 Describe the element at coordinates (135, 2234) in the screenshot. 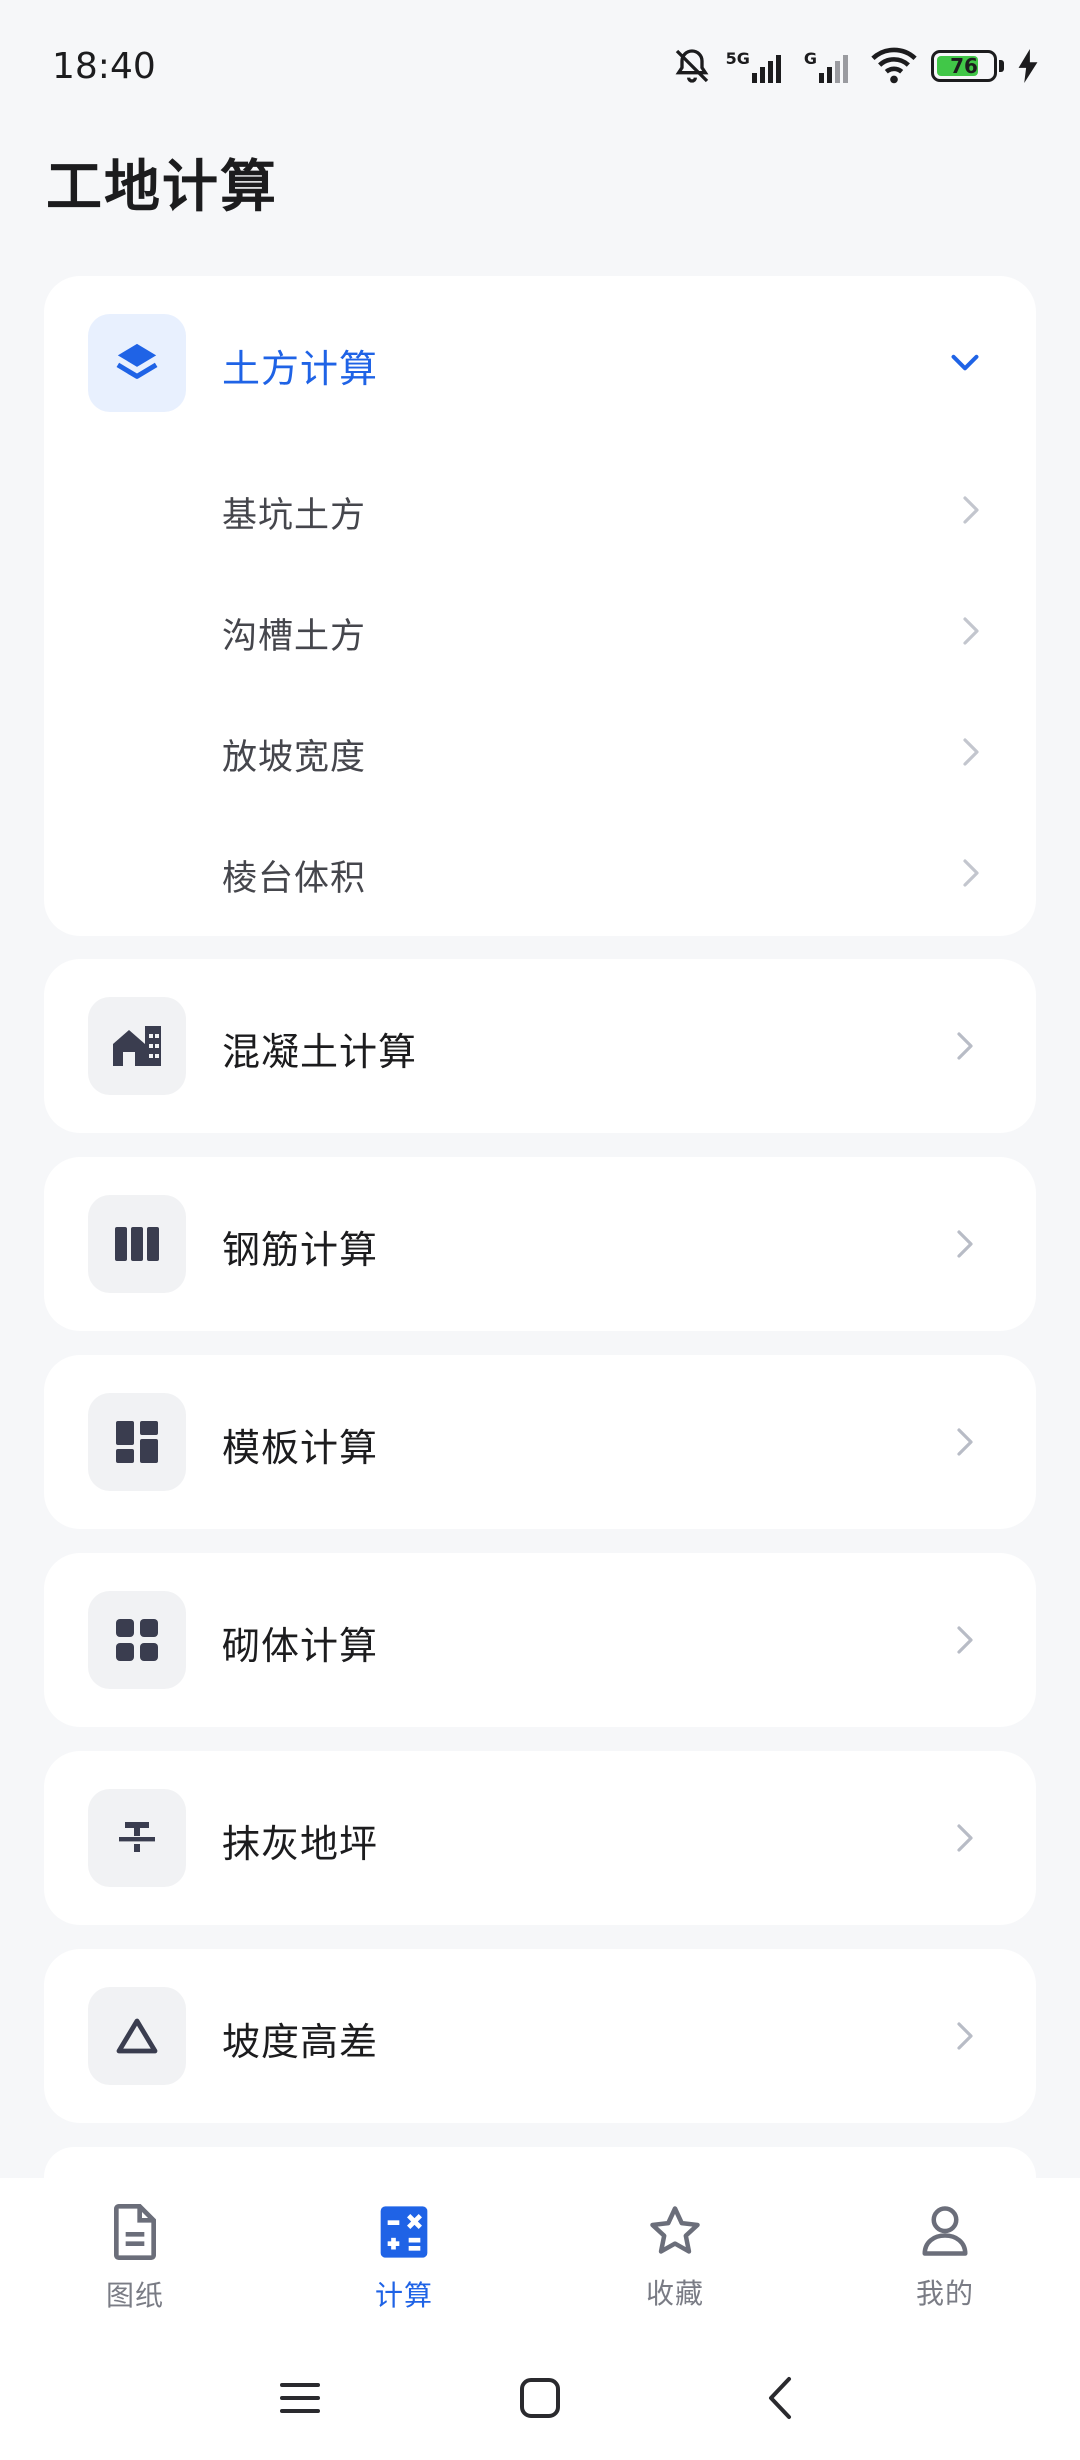

I see `document-icon` at that location.